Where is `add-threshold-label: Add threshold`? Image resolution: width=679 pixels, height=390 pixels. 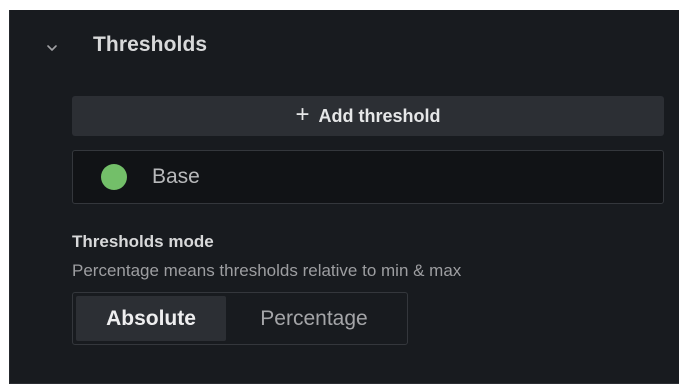 add-threshold-label: Add threshold is located at coordinates (379, 115).